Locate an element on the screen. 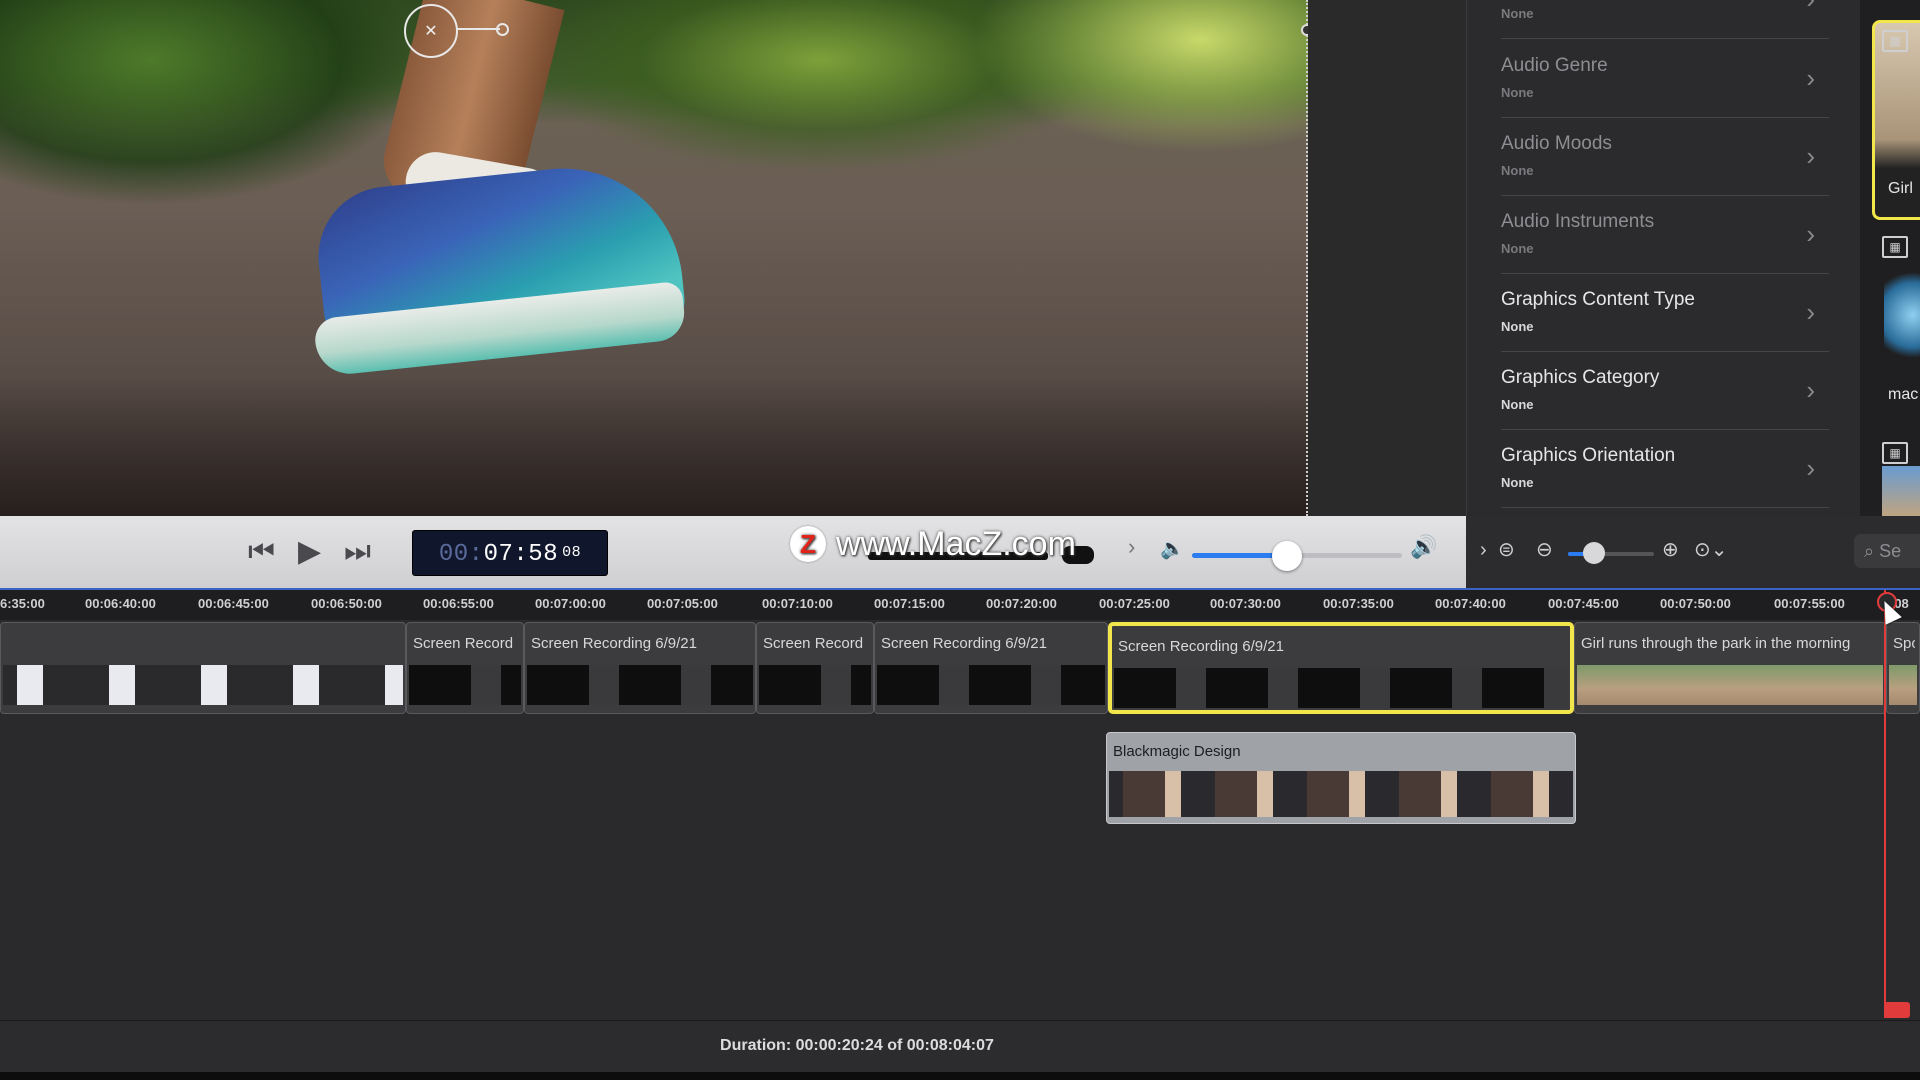 Image resolution: width=1920 pixels, height=1080 pixels. timeline-clip is located at coordinates (203, 668).